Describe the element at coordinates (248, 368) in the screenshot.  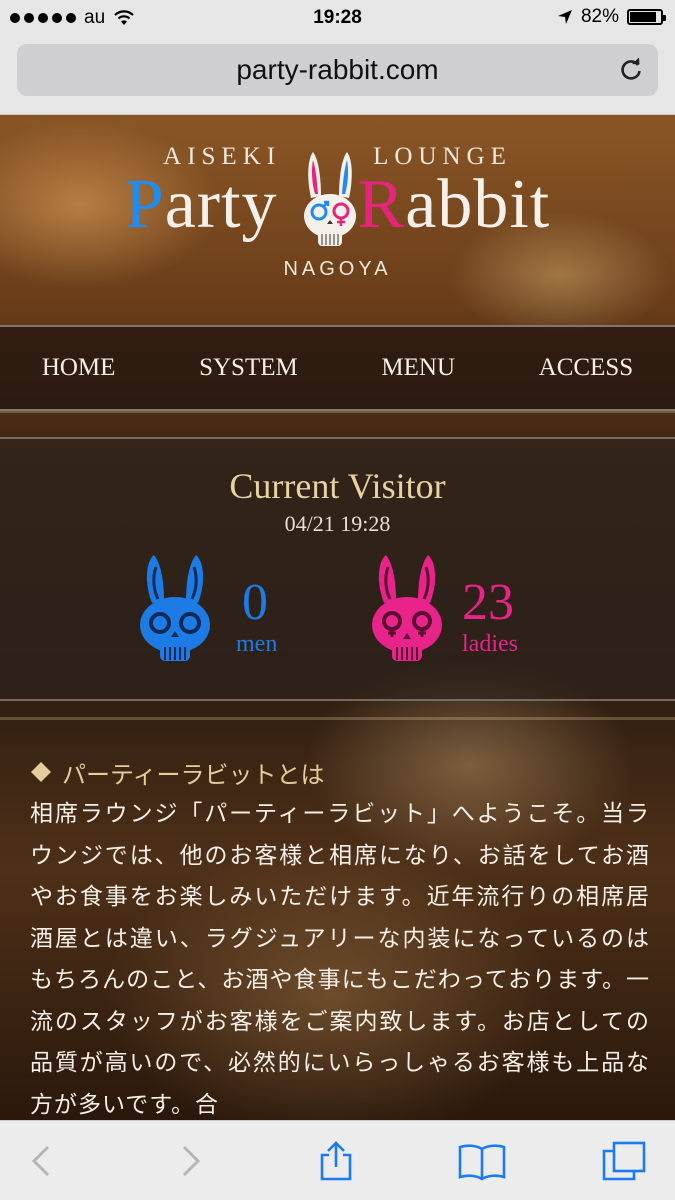
I see `nav-system: SYSTEM` at that location.